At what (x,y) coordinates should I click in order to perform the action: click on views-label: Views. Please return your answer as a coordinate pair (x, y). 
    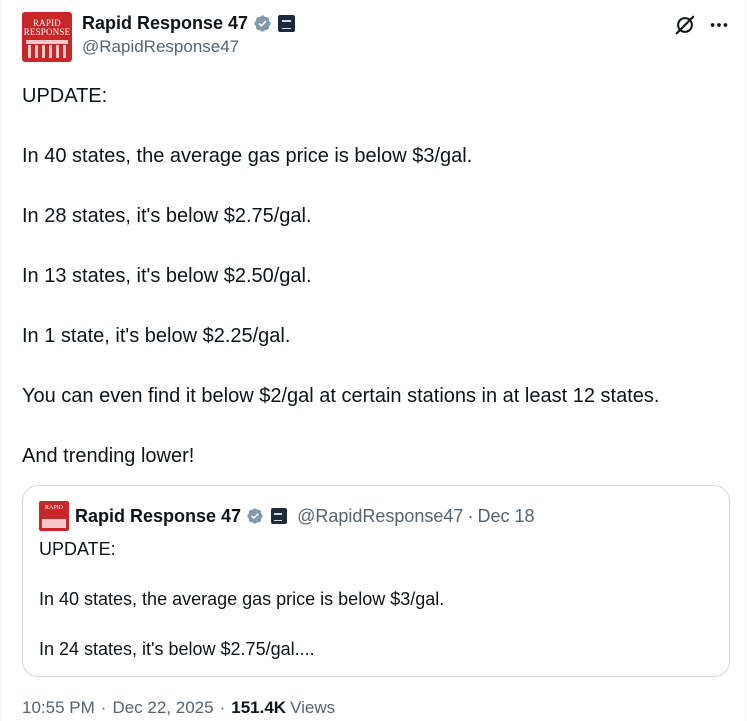
    Looking at the image, I should click on (313, 707).